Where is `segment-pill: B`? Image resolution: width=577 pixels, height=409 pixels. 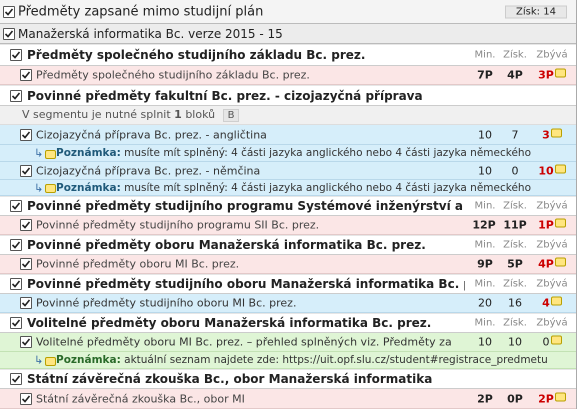
segment-pill: B is located at coordinates (231, 115).